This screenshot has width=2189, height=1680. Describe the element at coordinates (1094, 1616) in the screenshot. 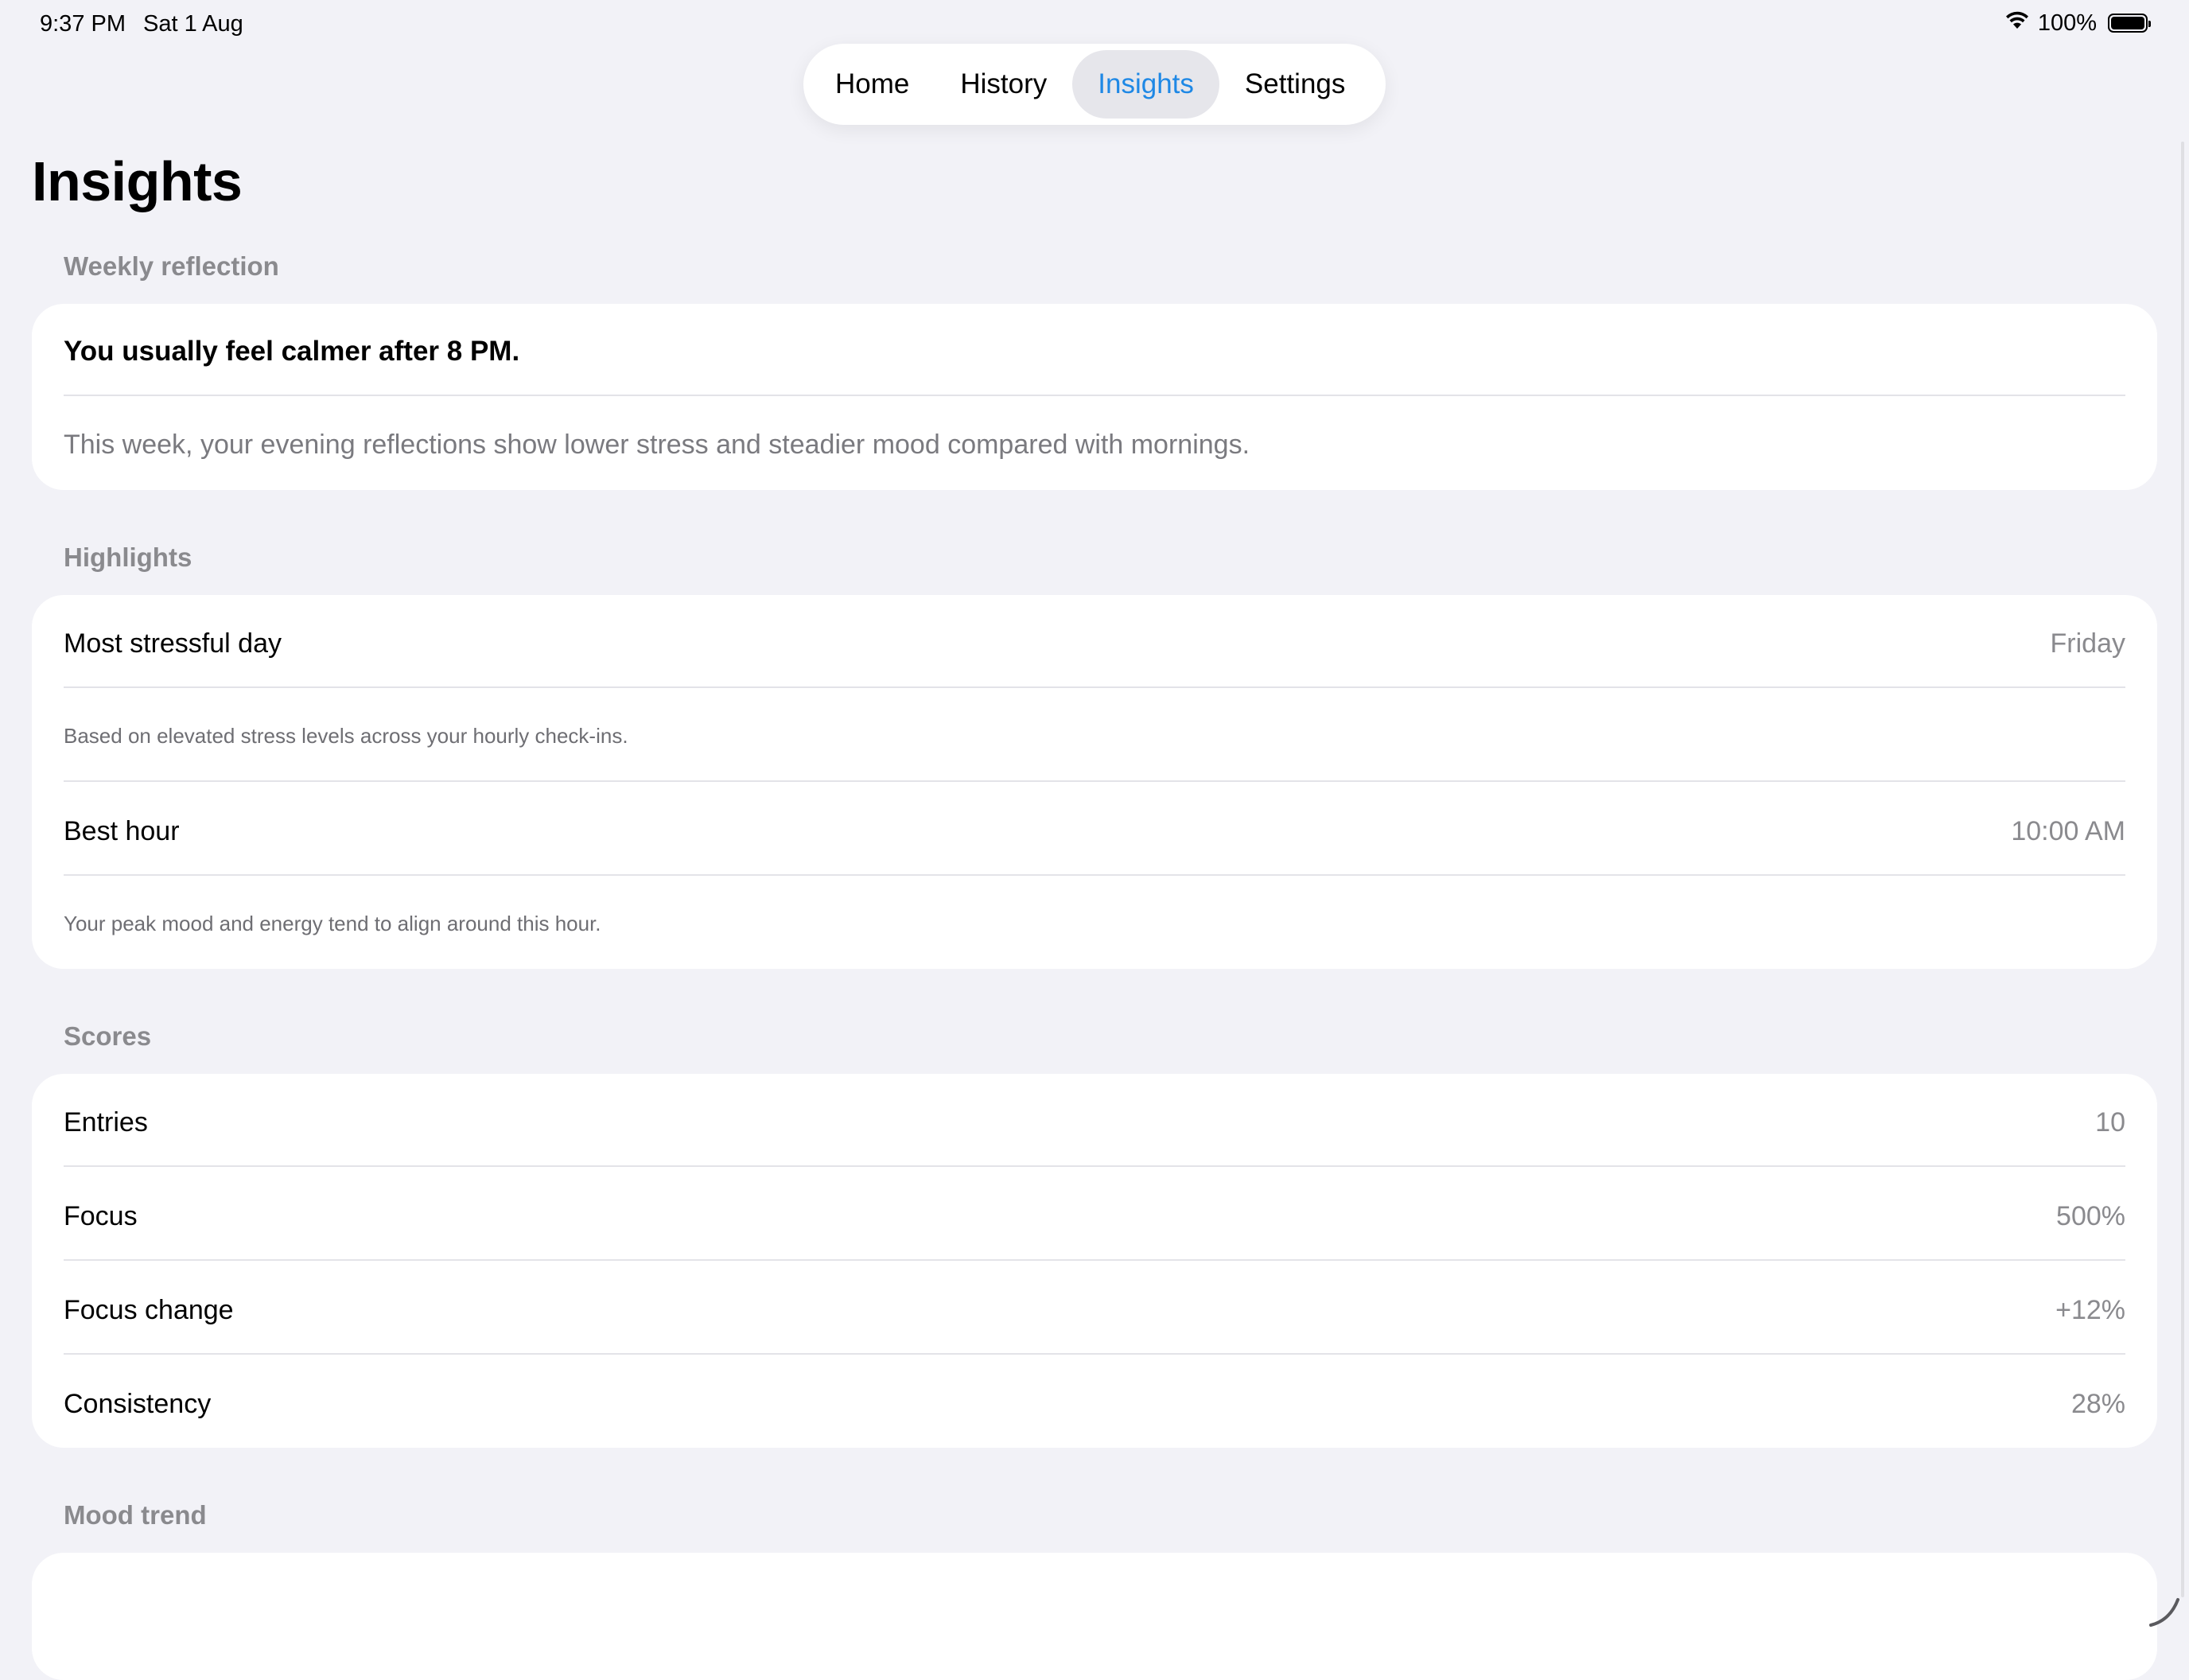

I see `mood-trend-card` at that location.